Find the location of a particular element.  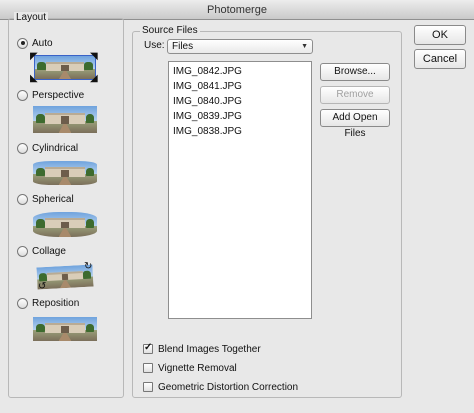

reposition-label: Reposition is located at coordinates (56, 303).